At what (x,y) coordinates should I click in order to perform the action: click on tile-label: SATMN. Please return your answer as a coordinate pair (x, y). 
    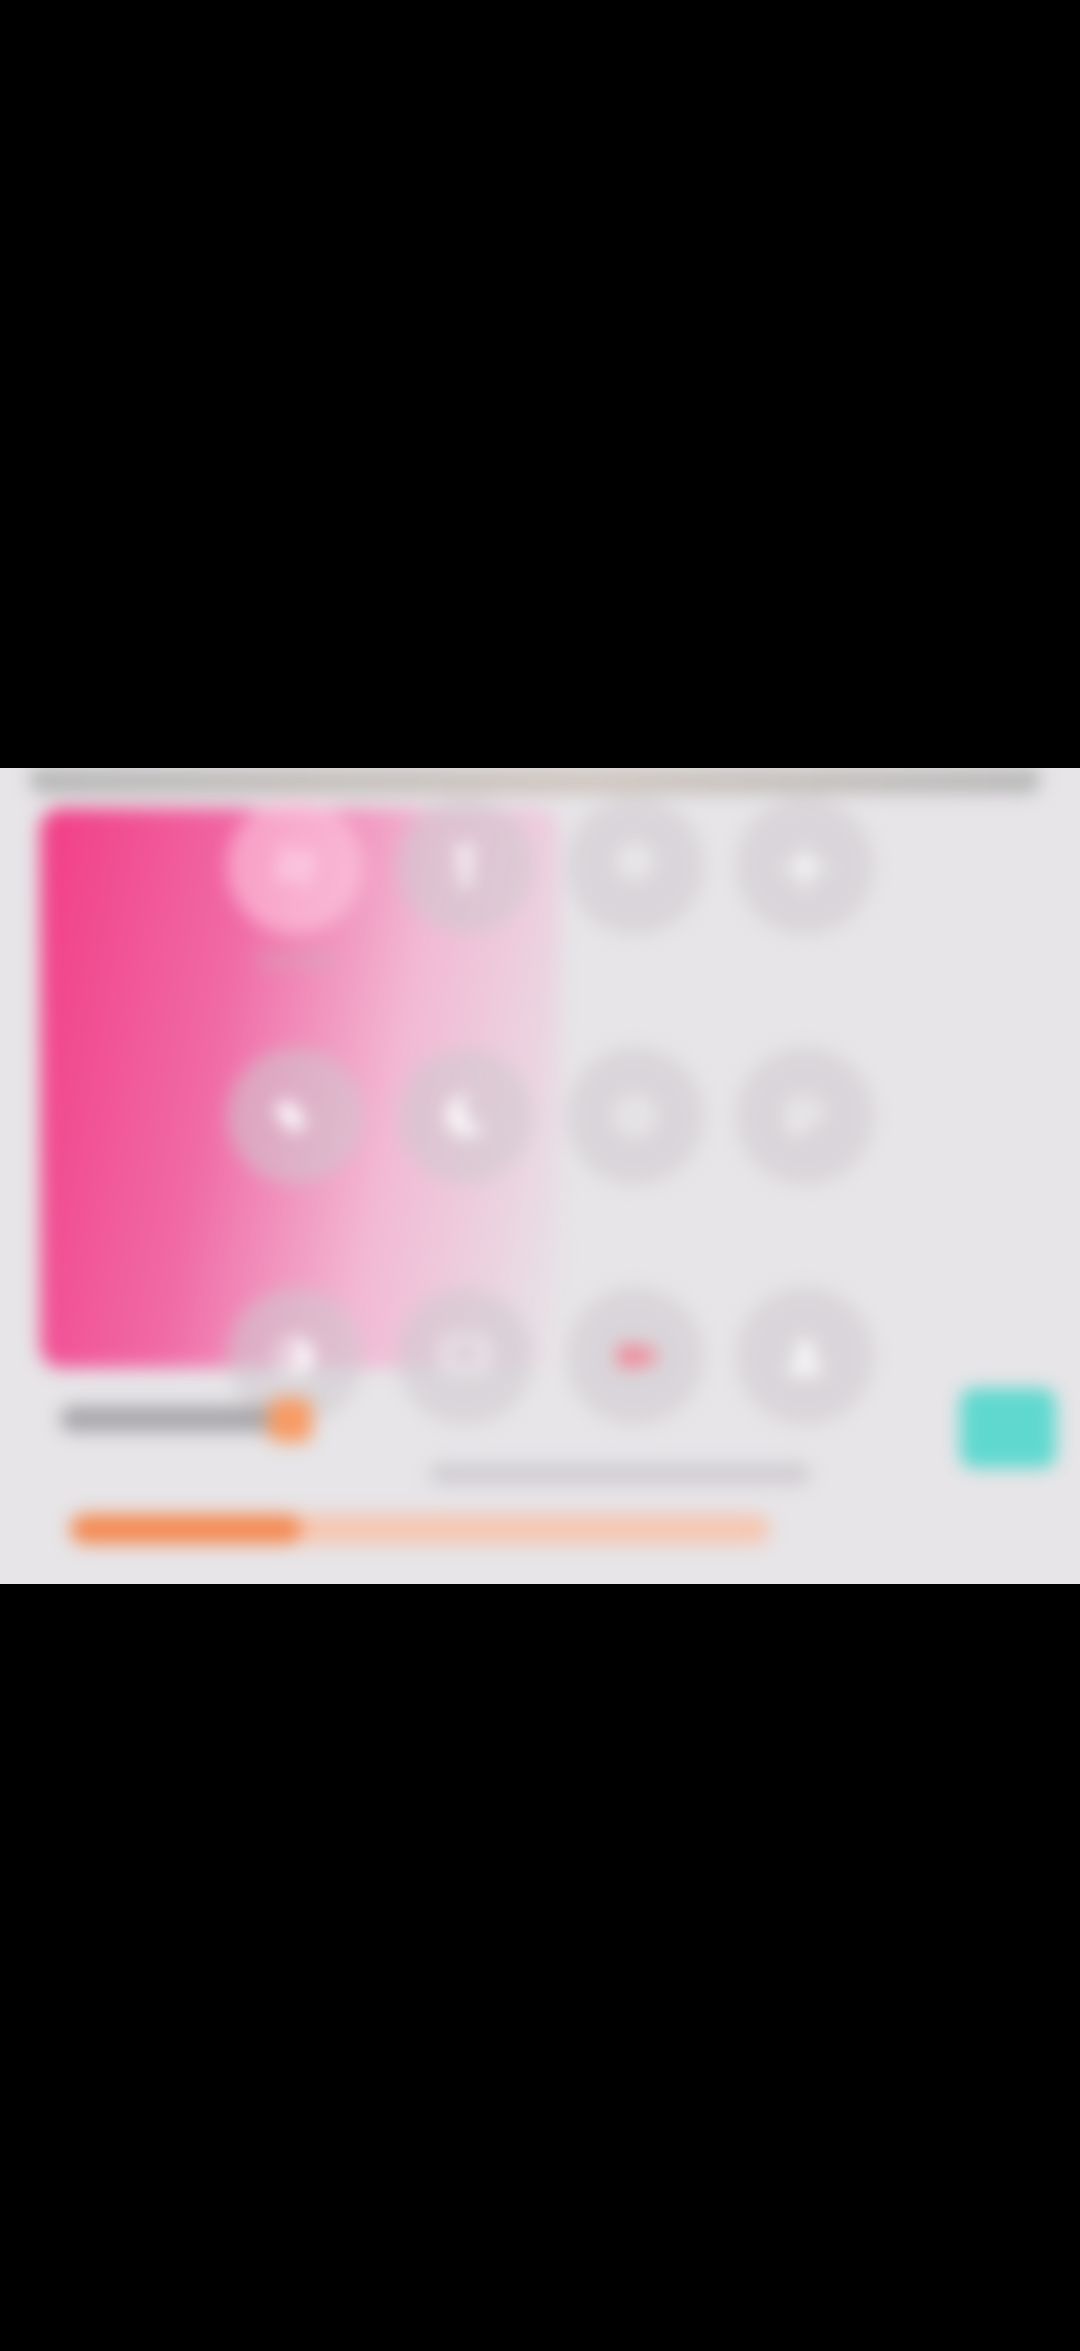
    Looking at the image, I should click on (295, 960).